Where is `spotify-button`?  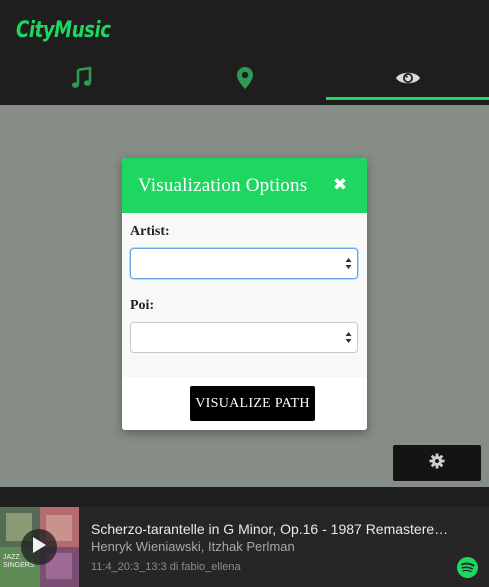
spotify-button is located at coordinates (467, 567).